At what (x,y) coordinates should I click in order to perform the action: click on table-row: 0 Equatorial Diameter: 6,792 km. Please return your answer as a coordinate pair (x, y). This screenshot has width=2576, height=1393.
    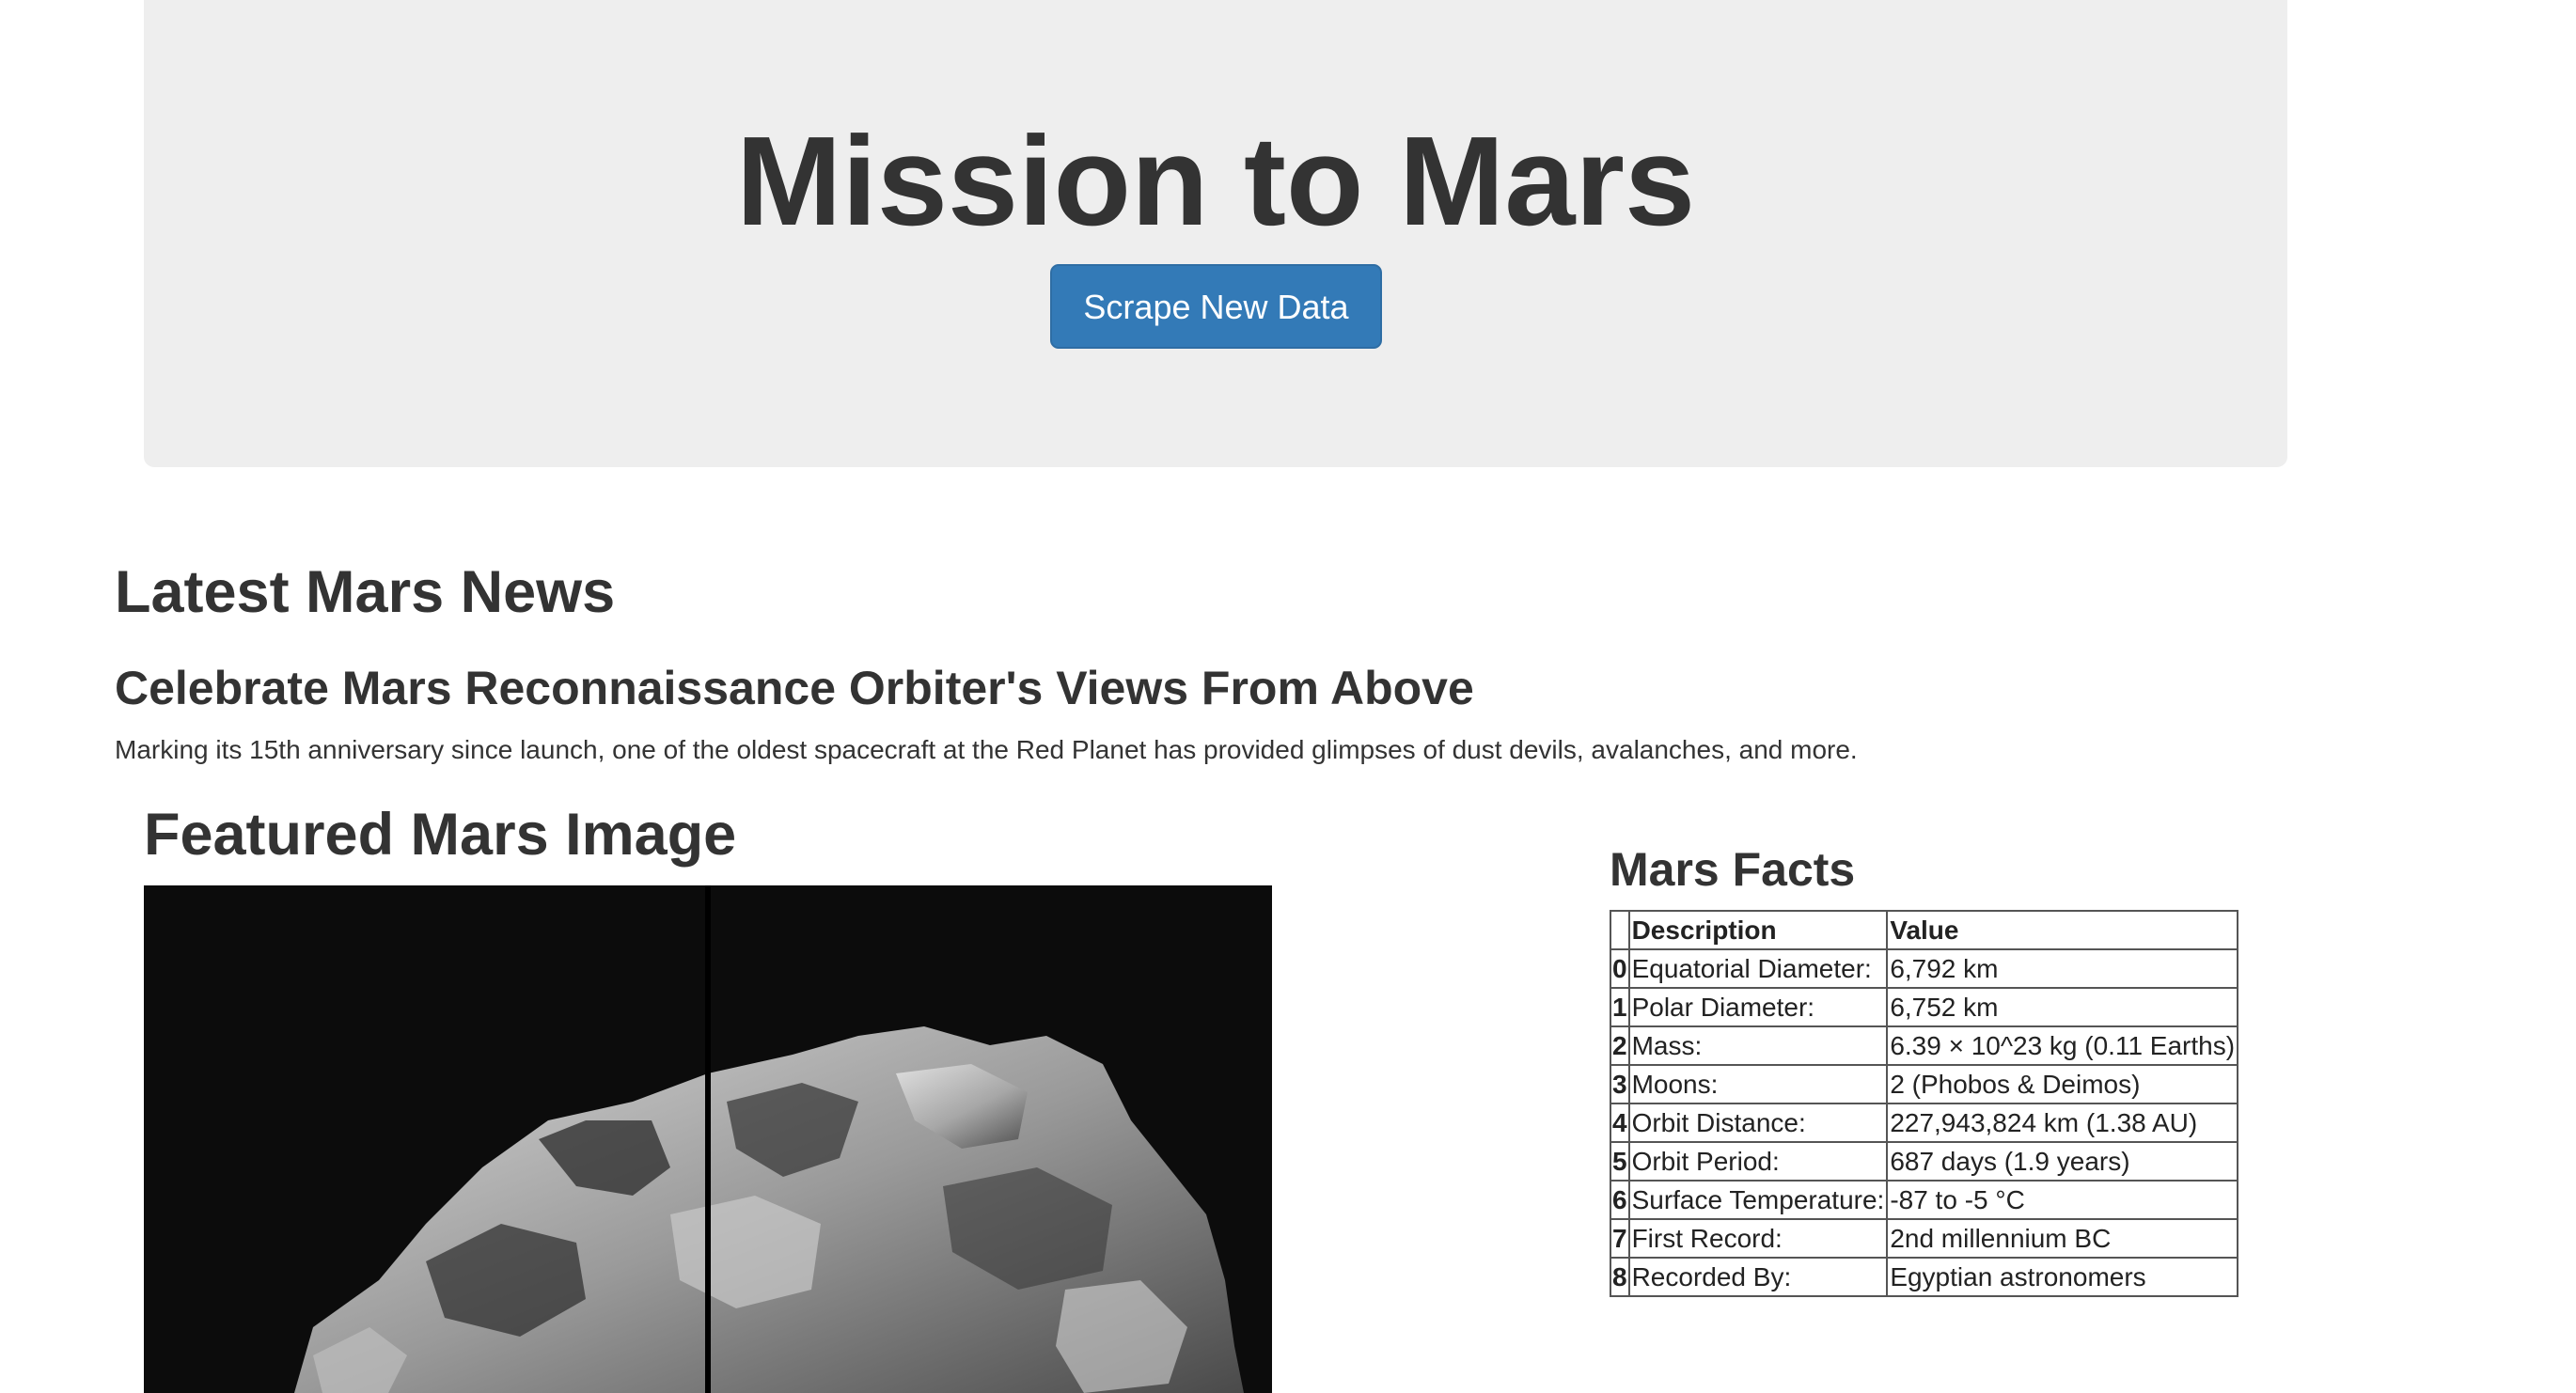
    Looking at the image, I should click on (1925, 969).